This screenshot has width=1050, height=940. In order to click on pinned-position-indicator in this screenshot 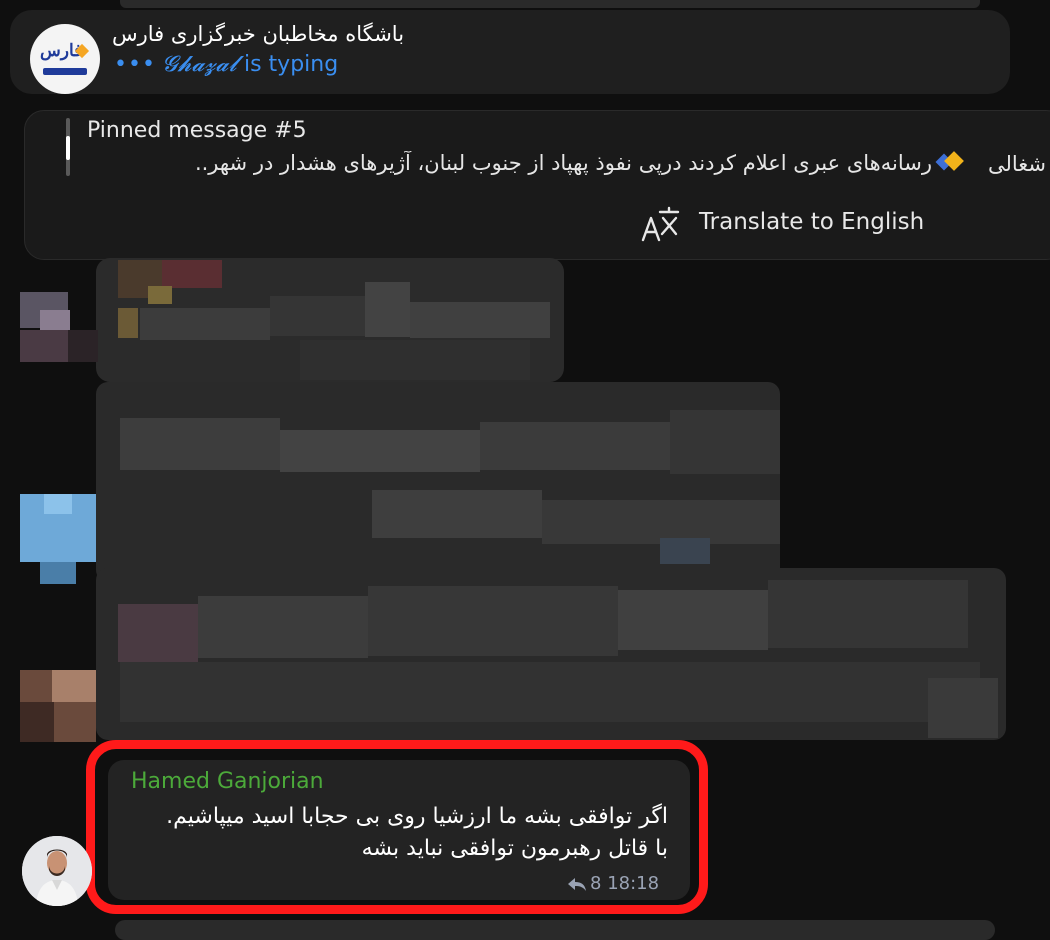, I will do `click(68, 148)`.